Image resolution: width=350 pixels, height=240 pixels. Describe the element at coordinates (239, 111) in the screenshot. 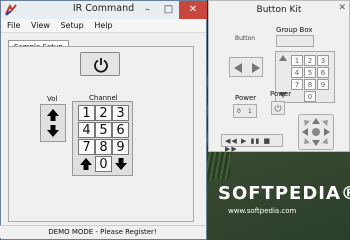

I see `toggle-off: 0` at that location.